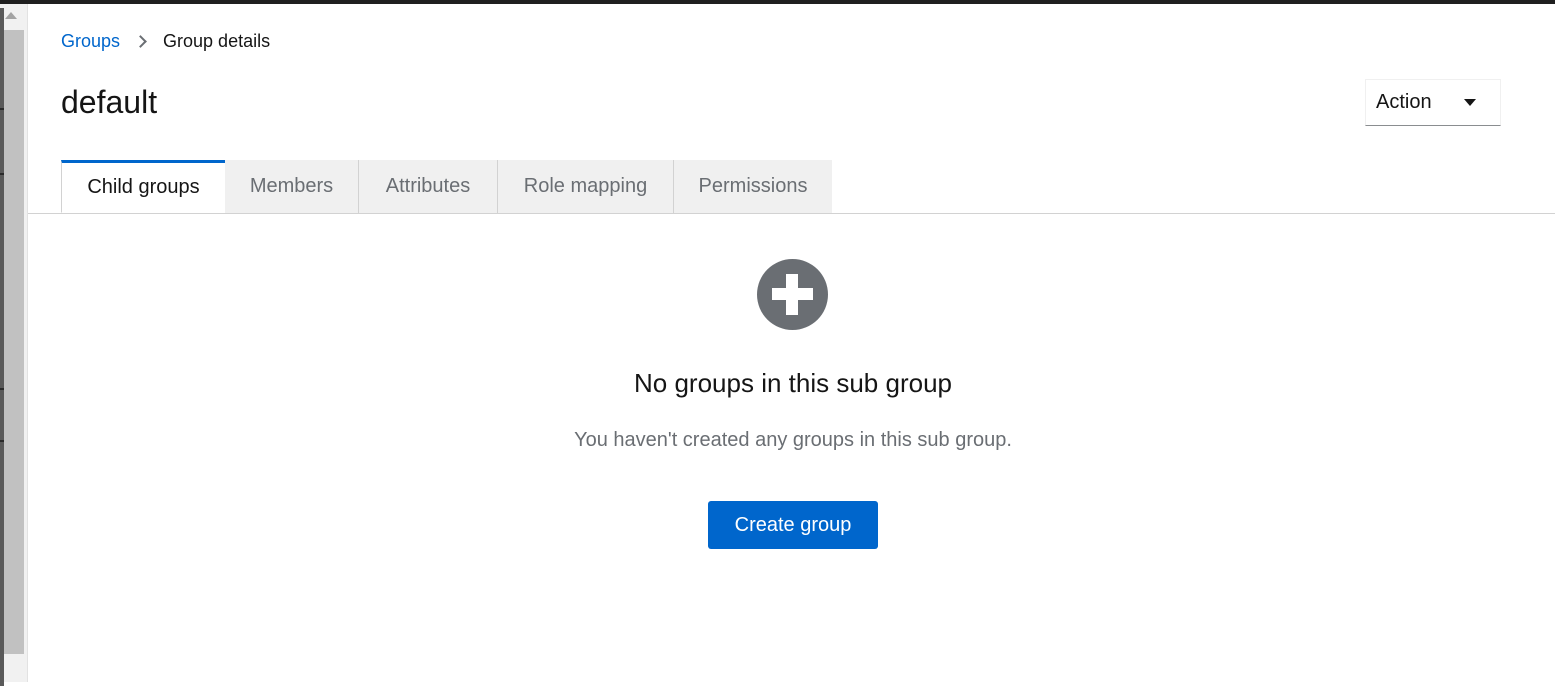 Image resolution: width=1555 pixels, height=686 pixels. I want to click on vertical-scrollbar, so click(14, 345).